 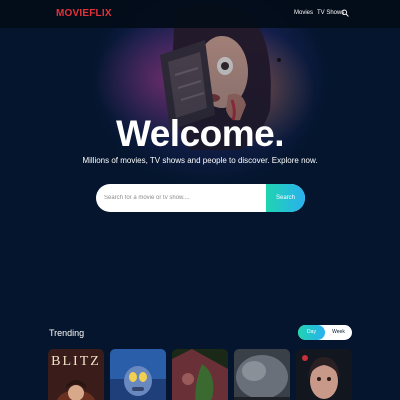 I want to click on search-icon, so click(x=345, y=13).